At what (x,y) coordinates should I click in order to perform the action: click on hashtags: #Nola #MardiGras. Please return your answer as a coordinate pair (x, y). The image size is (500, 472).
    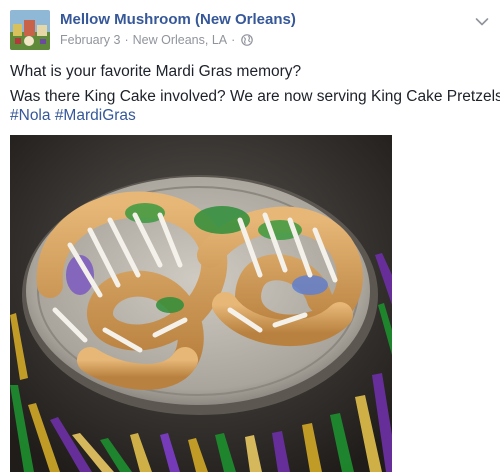
    Looking at the image, I should click on (73, 116).